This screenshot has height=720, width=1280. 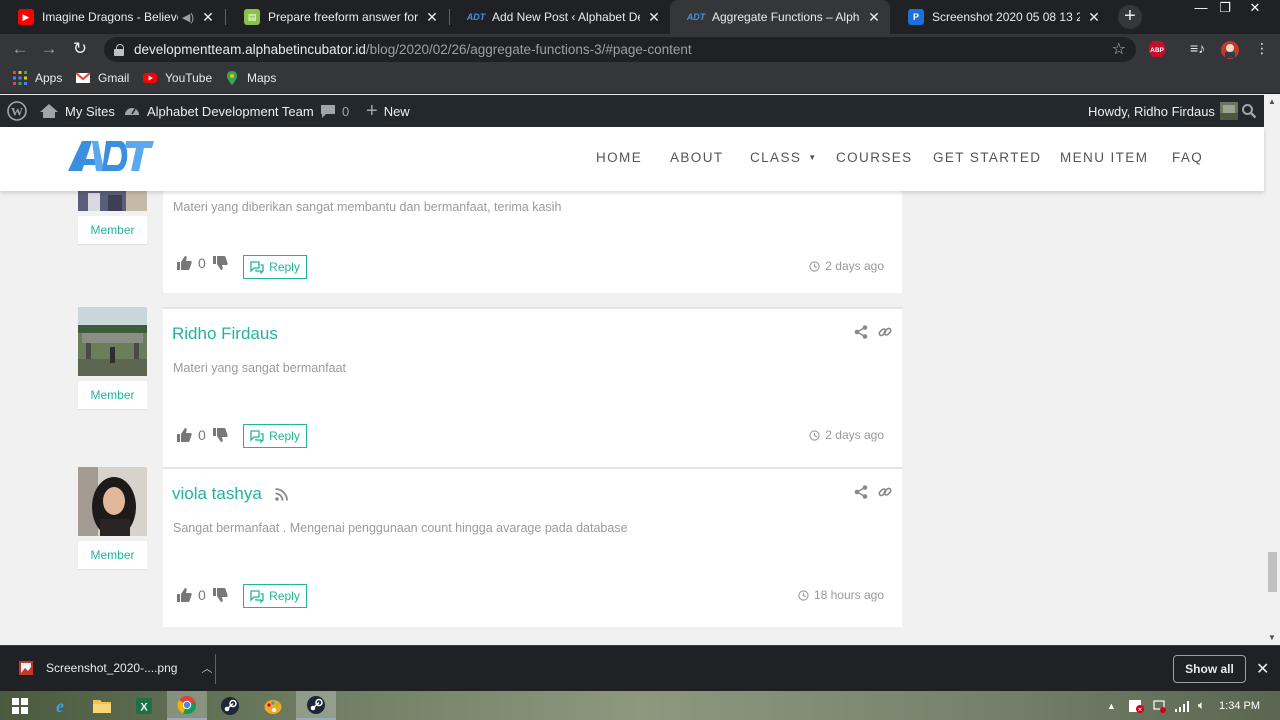 What do you see at coordinates (206, 668) in the screenshot?
I see `chevron-up-icon: ︿` at bounding box center [206, 668].